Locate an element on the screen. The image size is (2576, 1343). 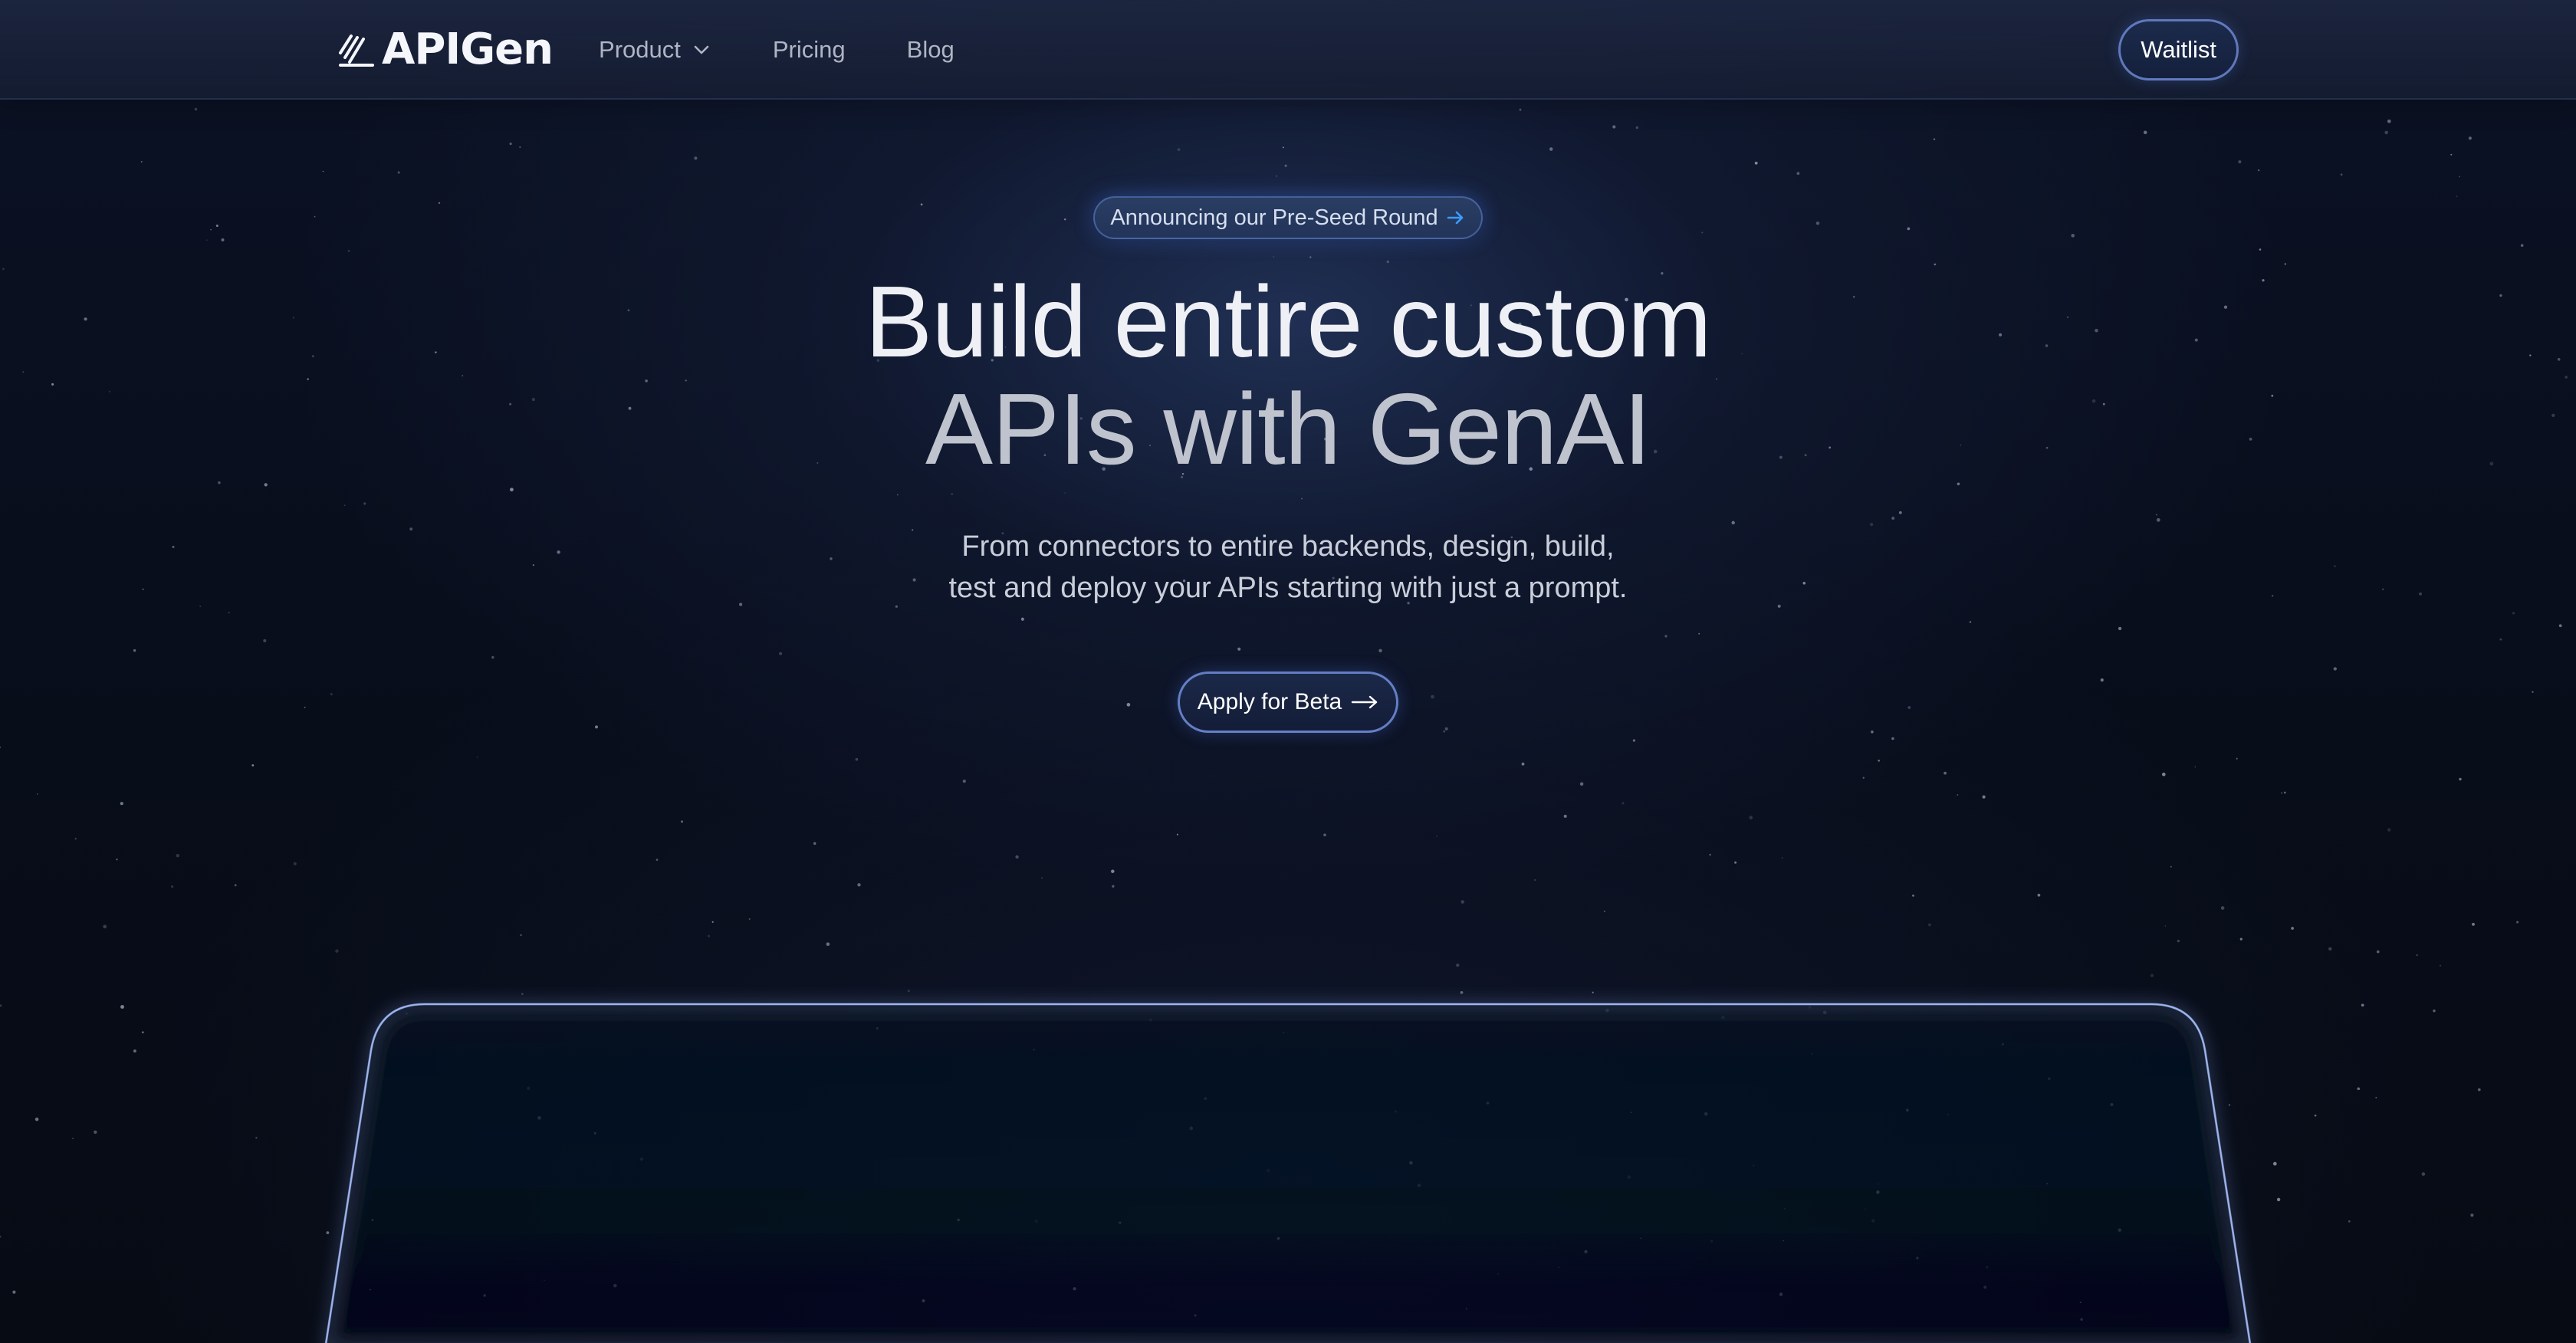
brand-name: APIGen is located at coordinates (468, 50).